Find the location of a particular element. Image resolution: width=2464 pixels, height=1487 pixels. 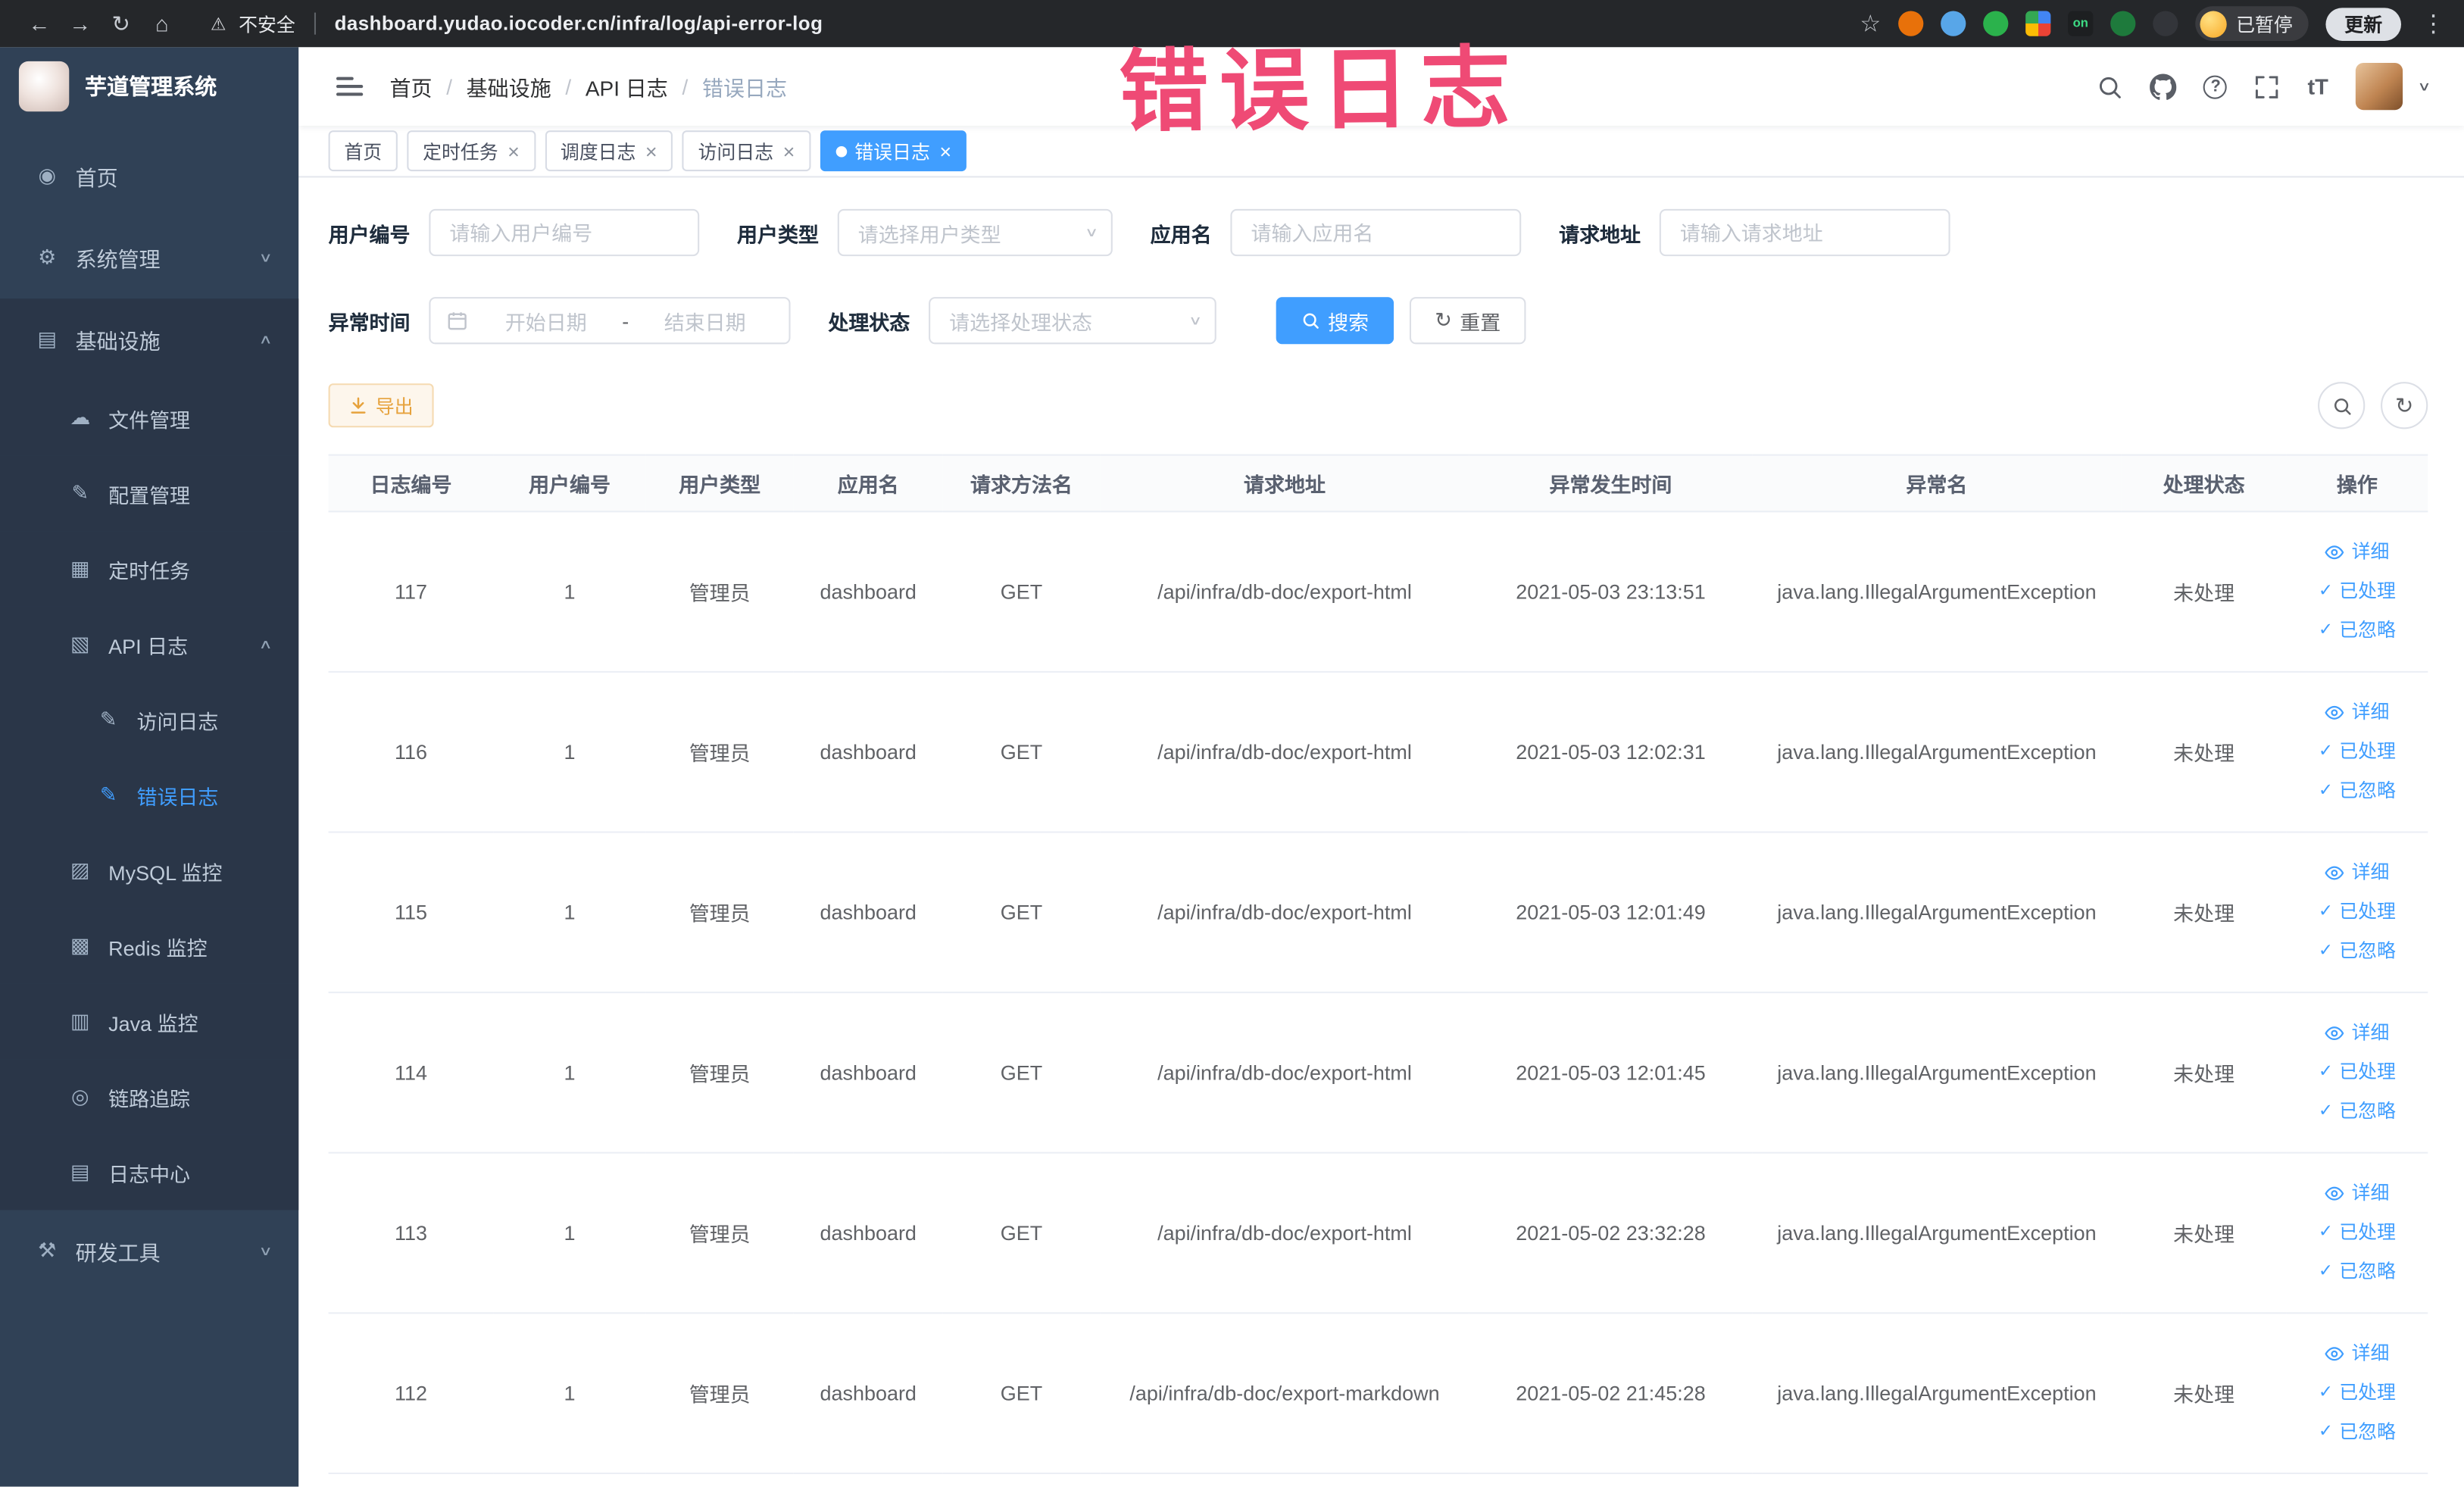

sidebar-item-log-center: ▤ 日志中心 is located at coordinates (149, 1172).